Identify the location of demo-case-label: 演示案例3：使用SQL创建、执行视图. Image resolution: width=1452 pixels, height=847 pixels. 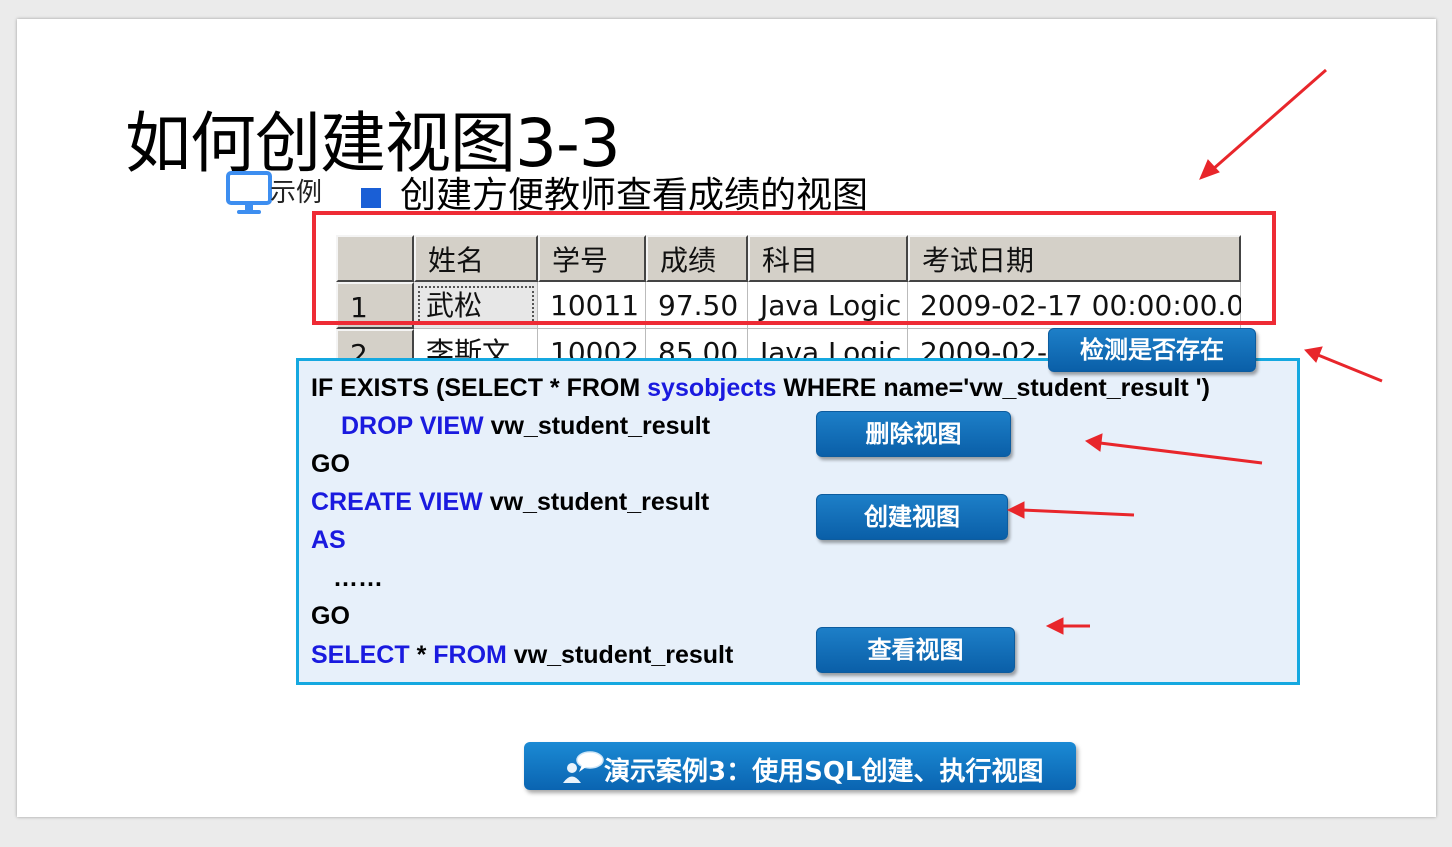
(824, 772).